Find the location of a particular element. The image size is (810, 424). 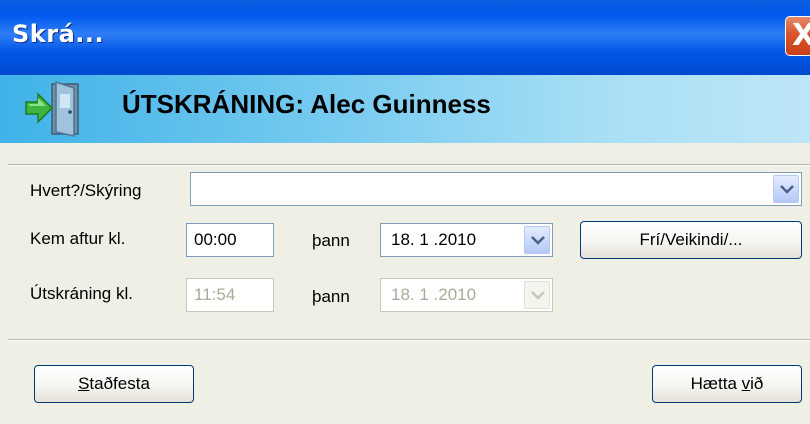

return-time-input: 00:00 is located at coordinates (230, 240).